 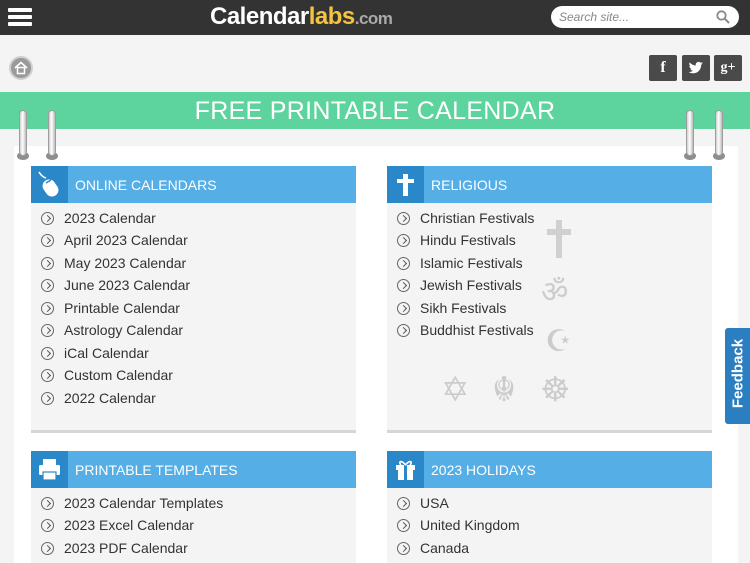 What do you see at coordinates (20, 17) in the screenshot?
I see `menu-icon` at bounding box center [20, 17].